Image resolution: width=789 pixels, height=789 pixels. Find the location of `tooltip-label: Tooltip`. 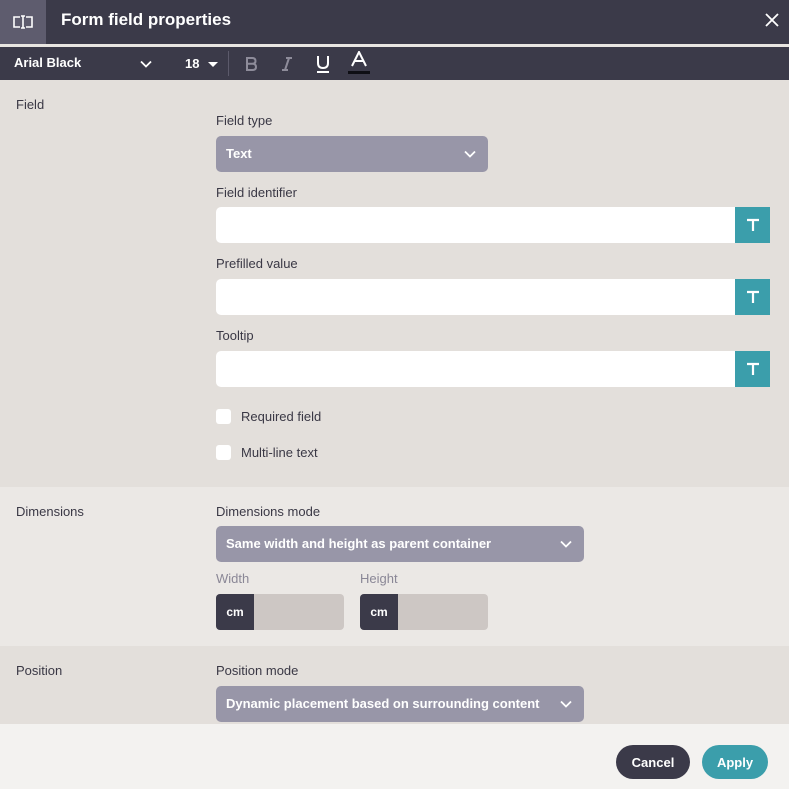

tooltip-label: Tooltip is located at coordinates (235, 335).